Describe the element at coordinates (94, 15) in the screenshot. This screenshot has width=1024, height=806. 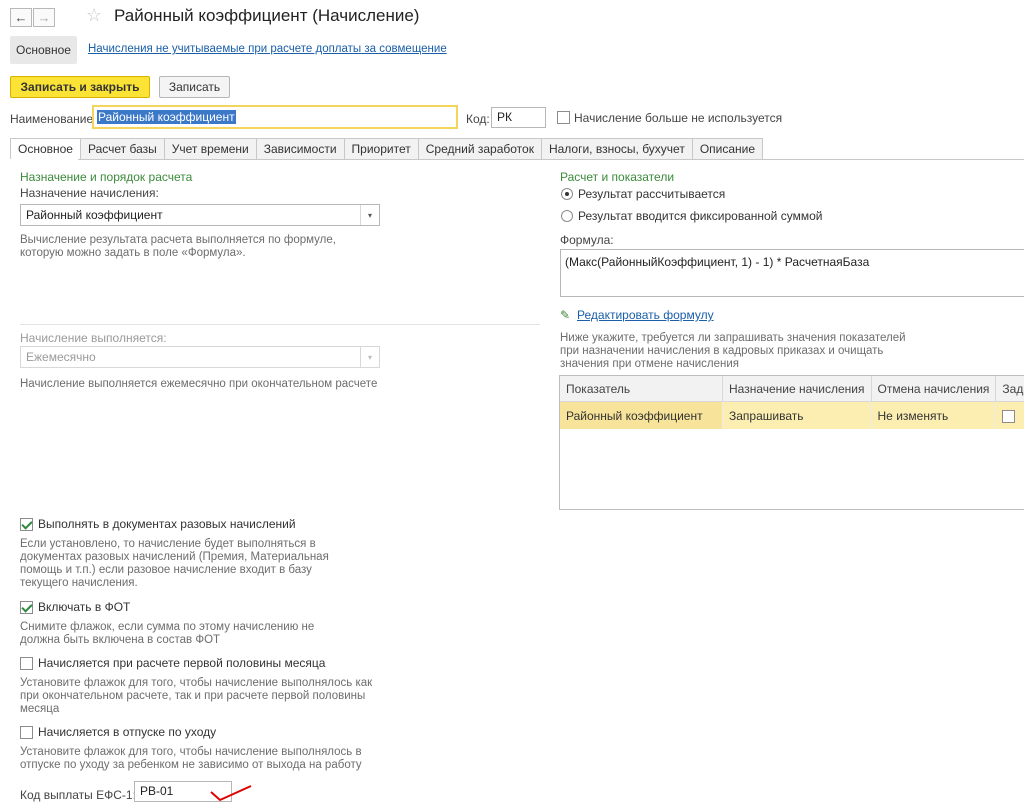
I see `favorite-star-icon: ☆` at that location.